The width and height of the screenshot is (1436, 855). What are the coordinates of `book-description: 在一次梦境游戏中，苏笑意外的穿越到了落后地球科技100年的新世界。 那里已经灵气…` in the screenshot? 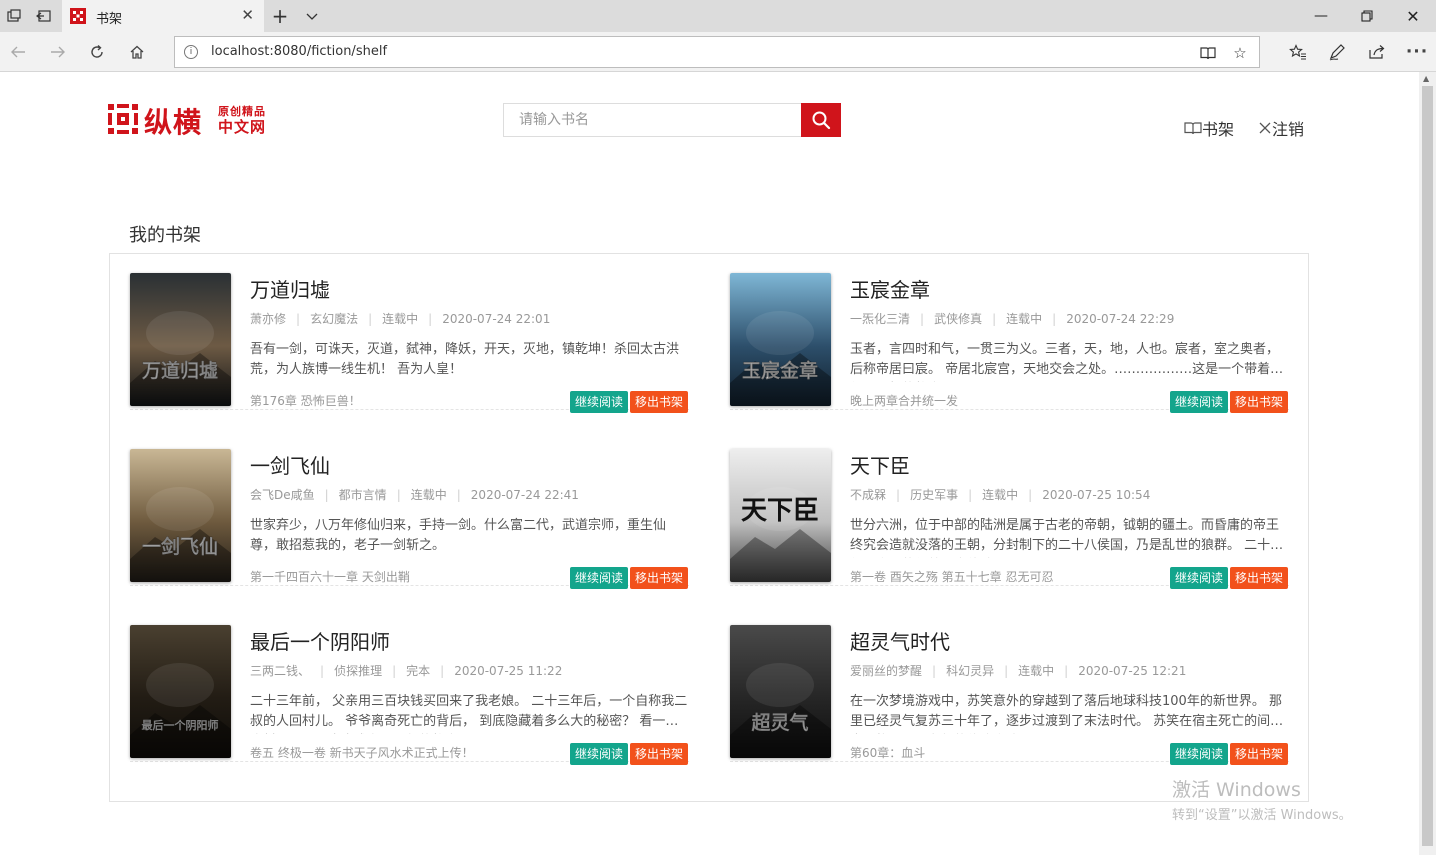 It's located at (1067, 711).